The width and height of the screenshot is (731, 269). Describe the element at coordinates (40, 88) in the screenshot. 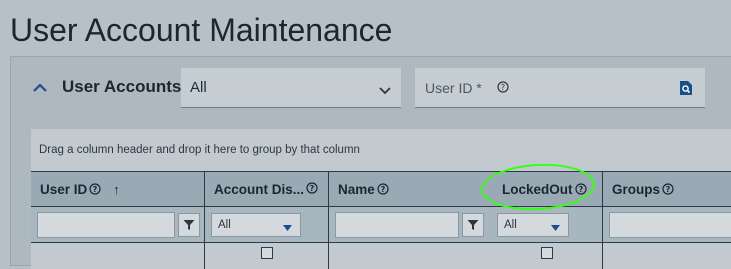

I see `chevron-up-icon` at that location.